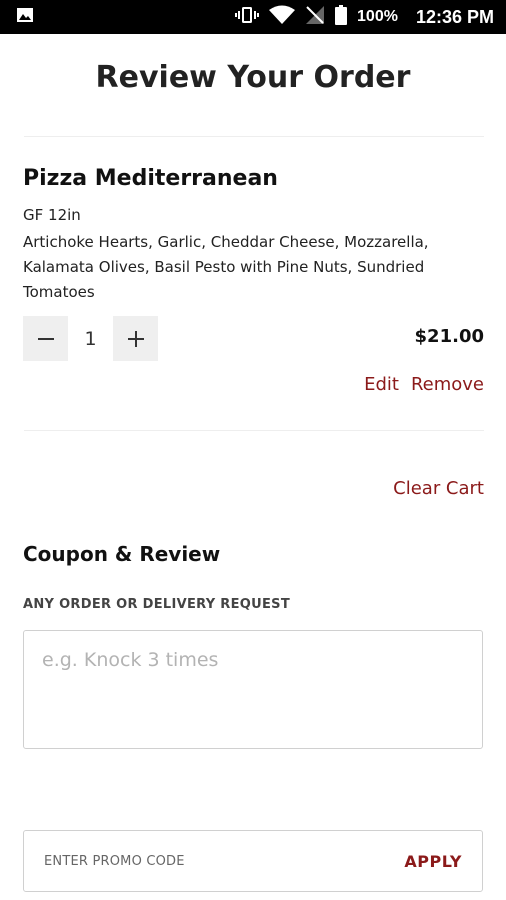  What do you see at coordinates (454, 16) in the screenshot?
I see `clock: 12:36 PM` at bounding box center [454, 16].